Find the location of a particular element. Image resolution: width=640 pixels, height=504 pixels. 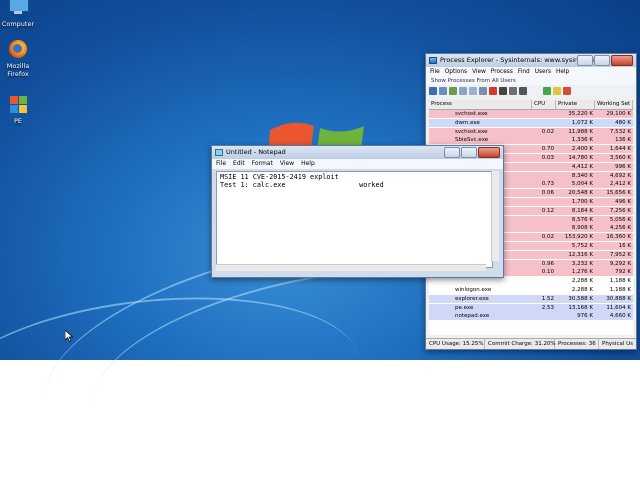

process-working-set: 3,560 K is located at coordinates (620, 158).